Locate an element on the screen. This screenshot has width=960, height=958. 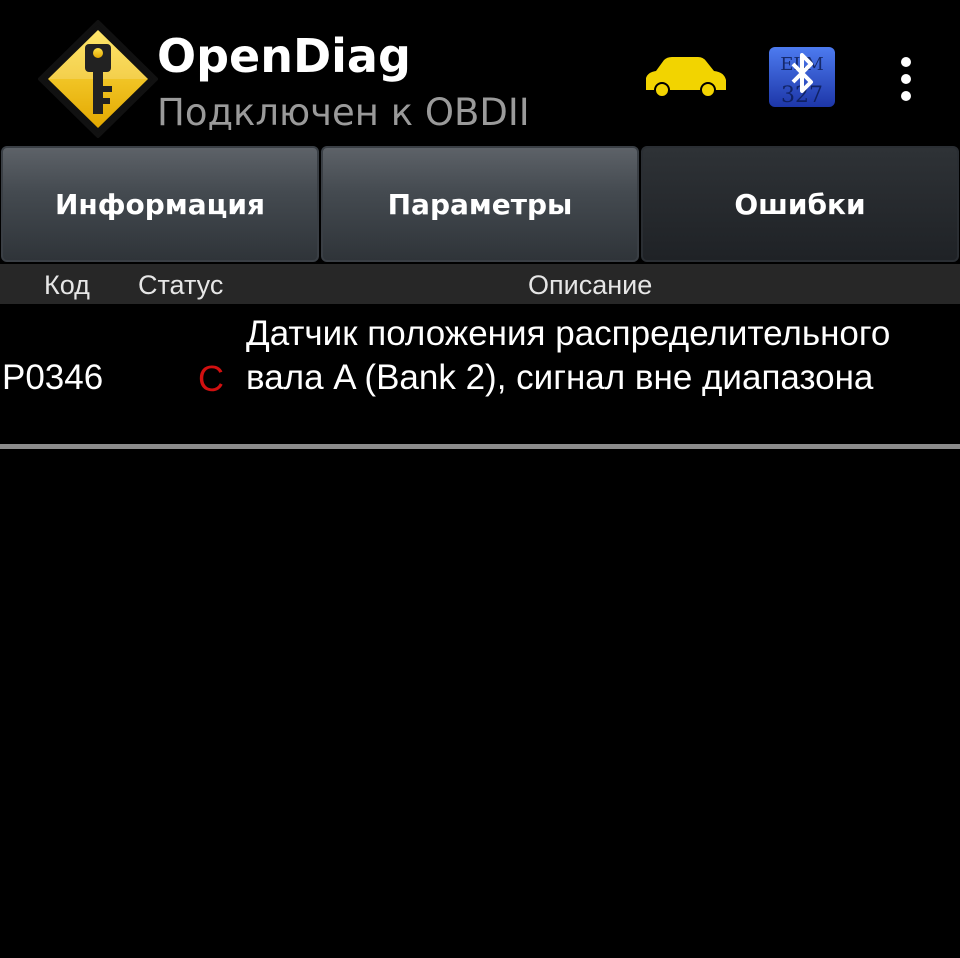
column-header-description: Описание is located at coordinates (590, 285).